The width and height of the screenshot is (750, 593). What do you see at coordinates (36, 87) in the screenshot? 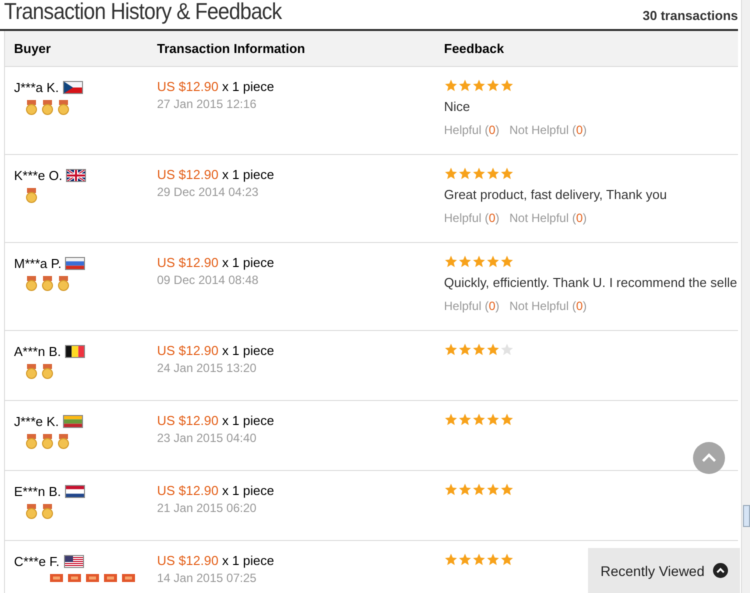
I see `buyer-name: J***a K.` at bounding box center [36, 87].